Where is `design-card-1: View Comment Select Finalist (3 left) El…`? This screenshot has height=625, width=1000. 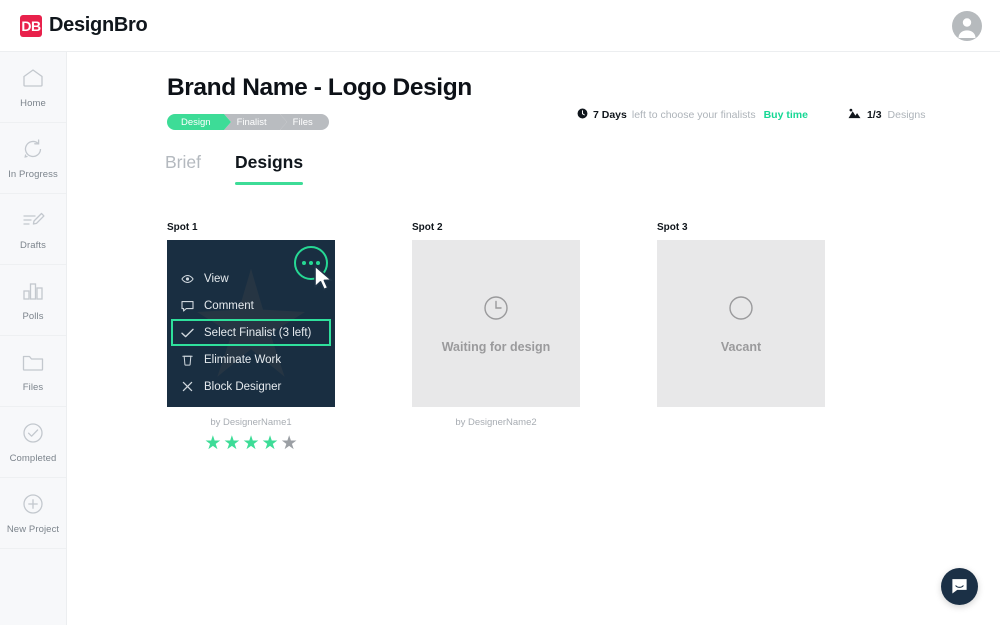 design-card-1: View Comment Select Finalist (3 left) El… is located at coordinates (251, 323).